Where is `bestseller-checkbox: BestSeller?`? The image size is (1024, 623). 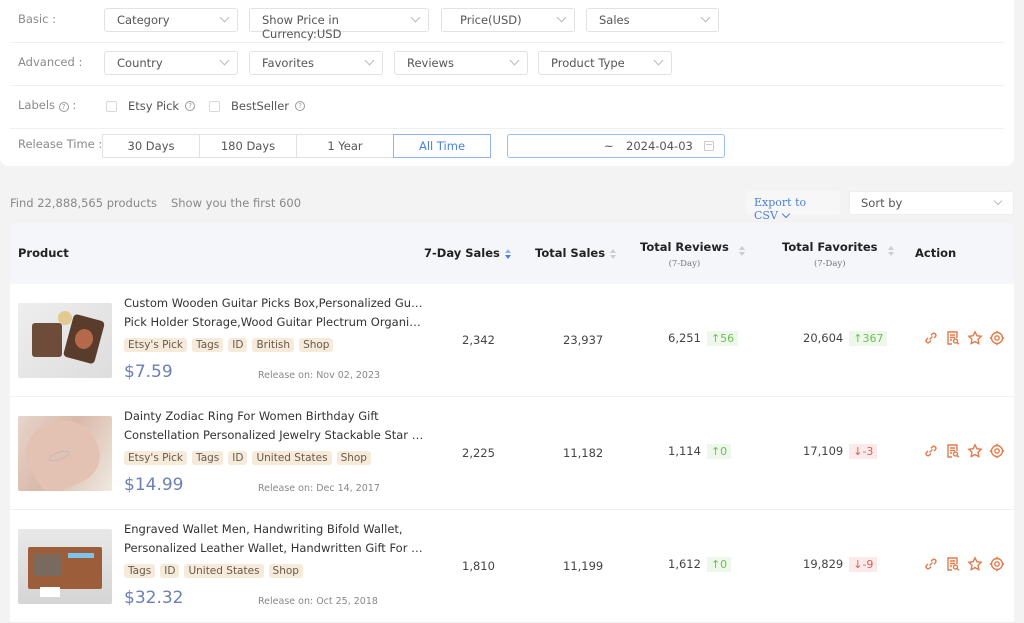 bestseller-checkbox: BestSeller? is located at coordinates (257, 106).